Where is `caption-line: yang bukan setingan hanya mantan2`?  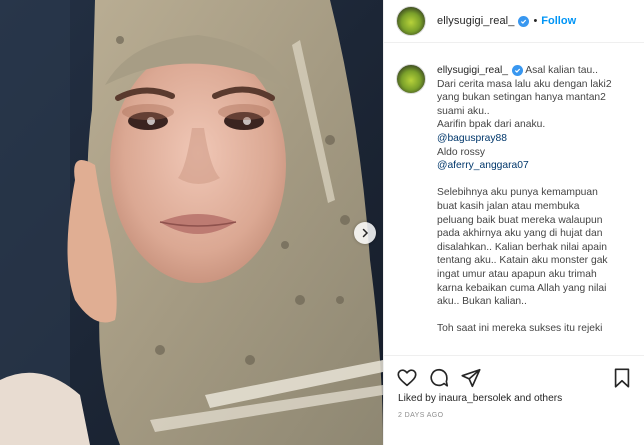
caption-line: yang bukan setingan hanya mantan2 is located at coordinates (521, 98).